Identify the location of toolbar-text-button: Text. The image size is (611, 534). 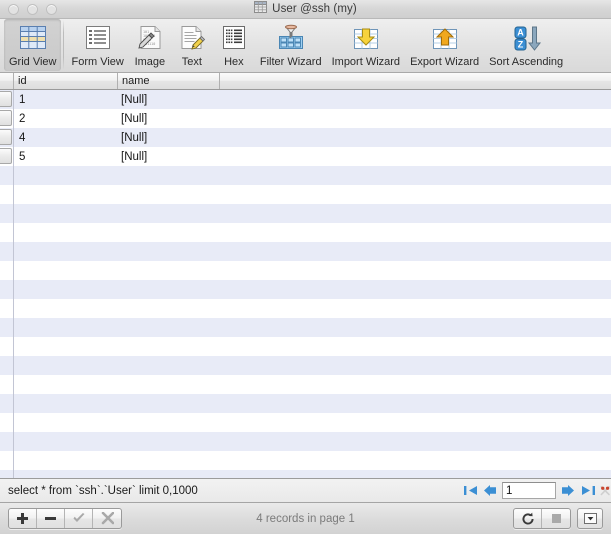
(192, 45).